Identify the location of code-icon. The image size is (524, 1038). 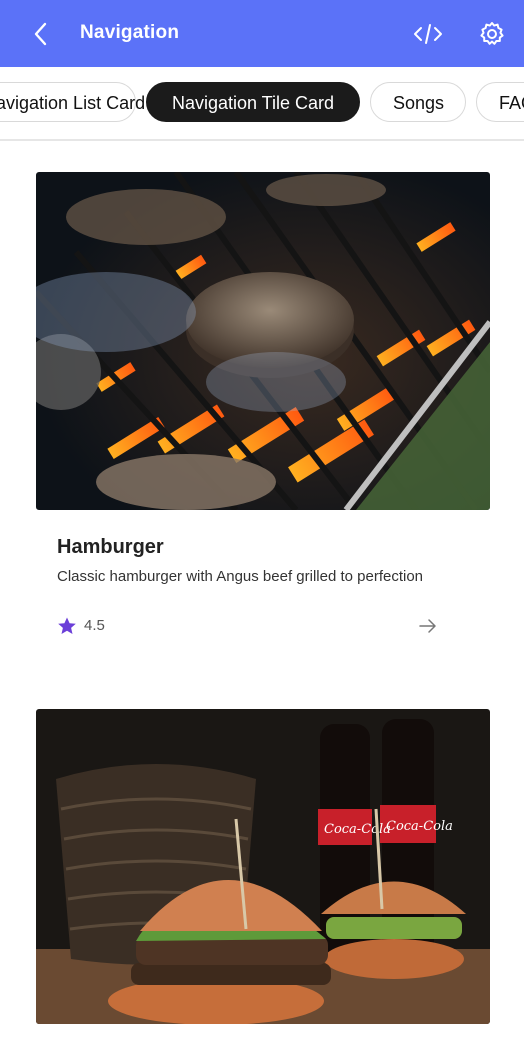
(428, 34).